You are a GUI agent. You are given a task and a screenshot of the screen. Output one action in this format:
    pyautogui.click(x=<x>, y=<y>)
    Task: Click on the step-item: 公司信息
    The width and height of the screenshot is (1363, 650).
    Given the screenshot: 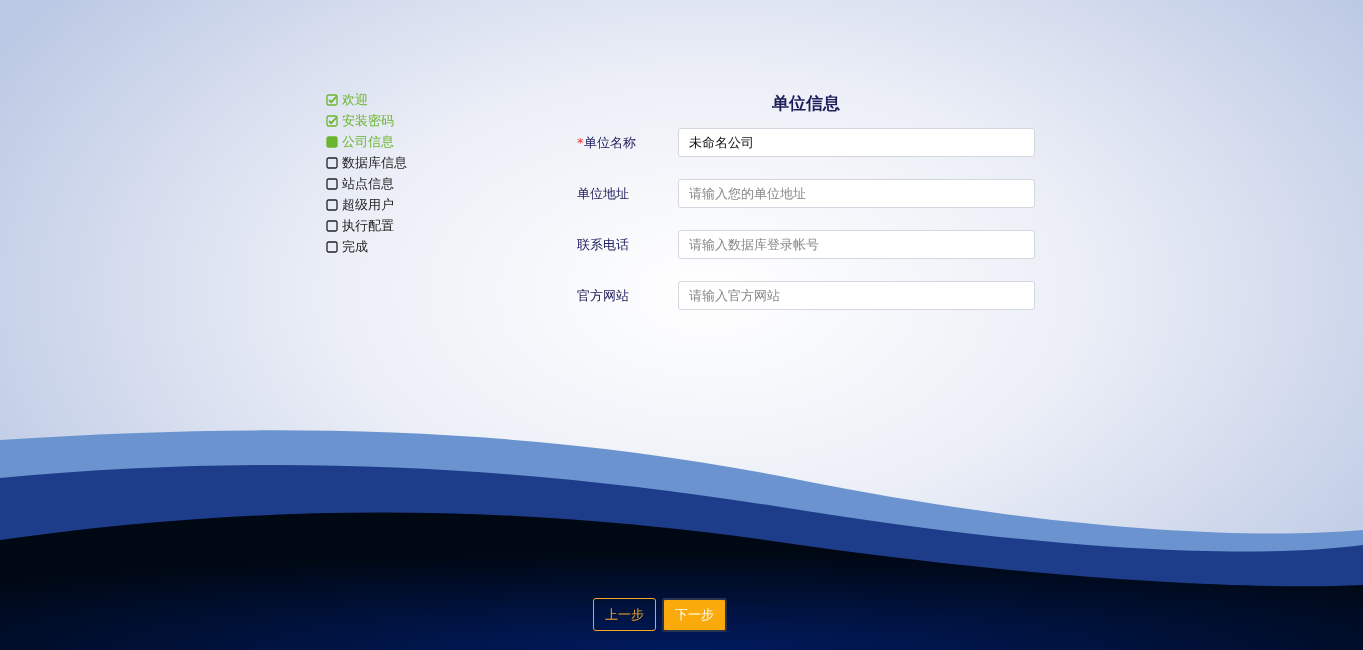 What is the action you would take?
    pyautogui.click(x=451, y=141)
    